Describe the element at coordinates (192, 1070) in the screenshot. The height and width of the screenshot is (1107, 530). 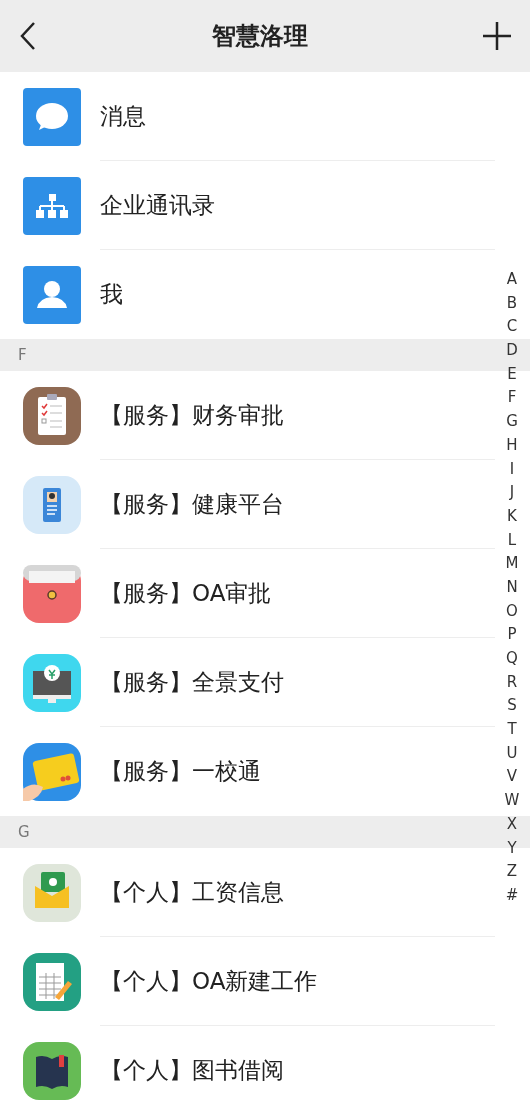
I see `list-item-label: 【个人】图书借阅` at that location.